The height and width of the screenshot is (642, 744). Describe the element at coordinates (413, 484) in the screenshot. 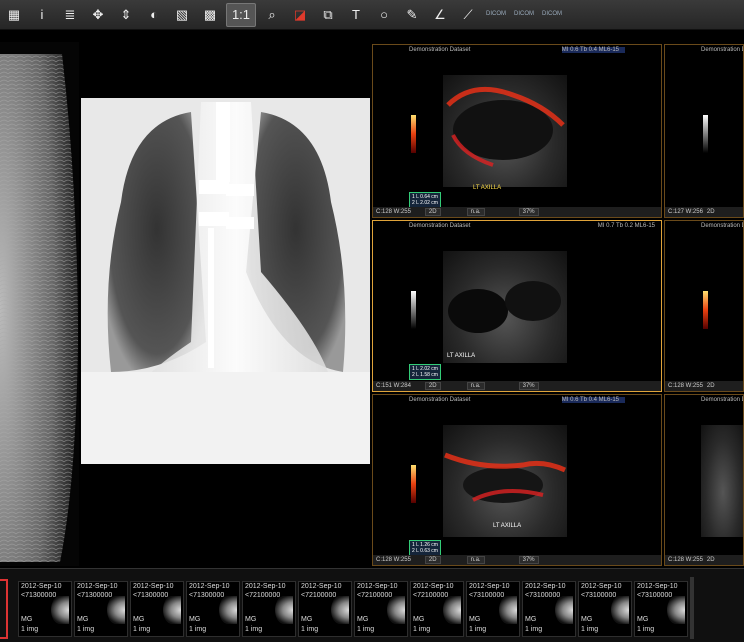

I see `color-scale-icon` at that location.